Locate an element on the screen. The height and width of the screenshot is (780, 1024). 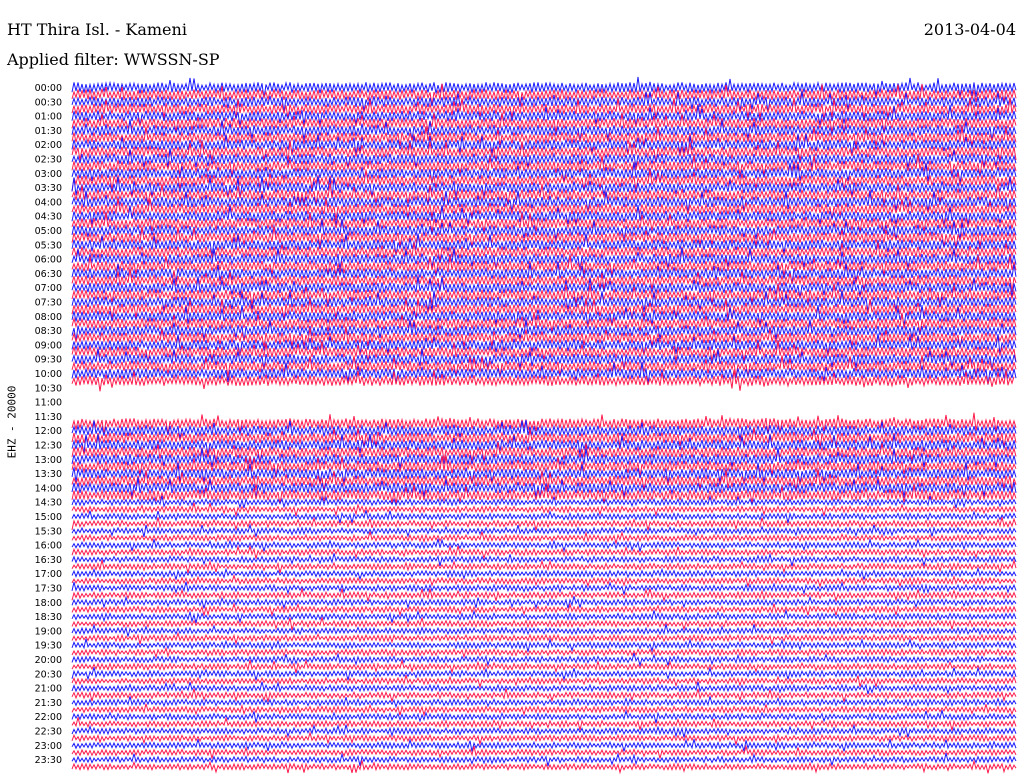
time-tick-label: 15:00 is located at coordinates (48, 517).